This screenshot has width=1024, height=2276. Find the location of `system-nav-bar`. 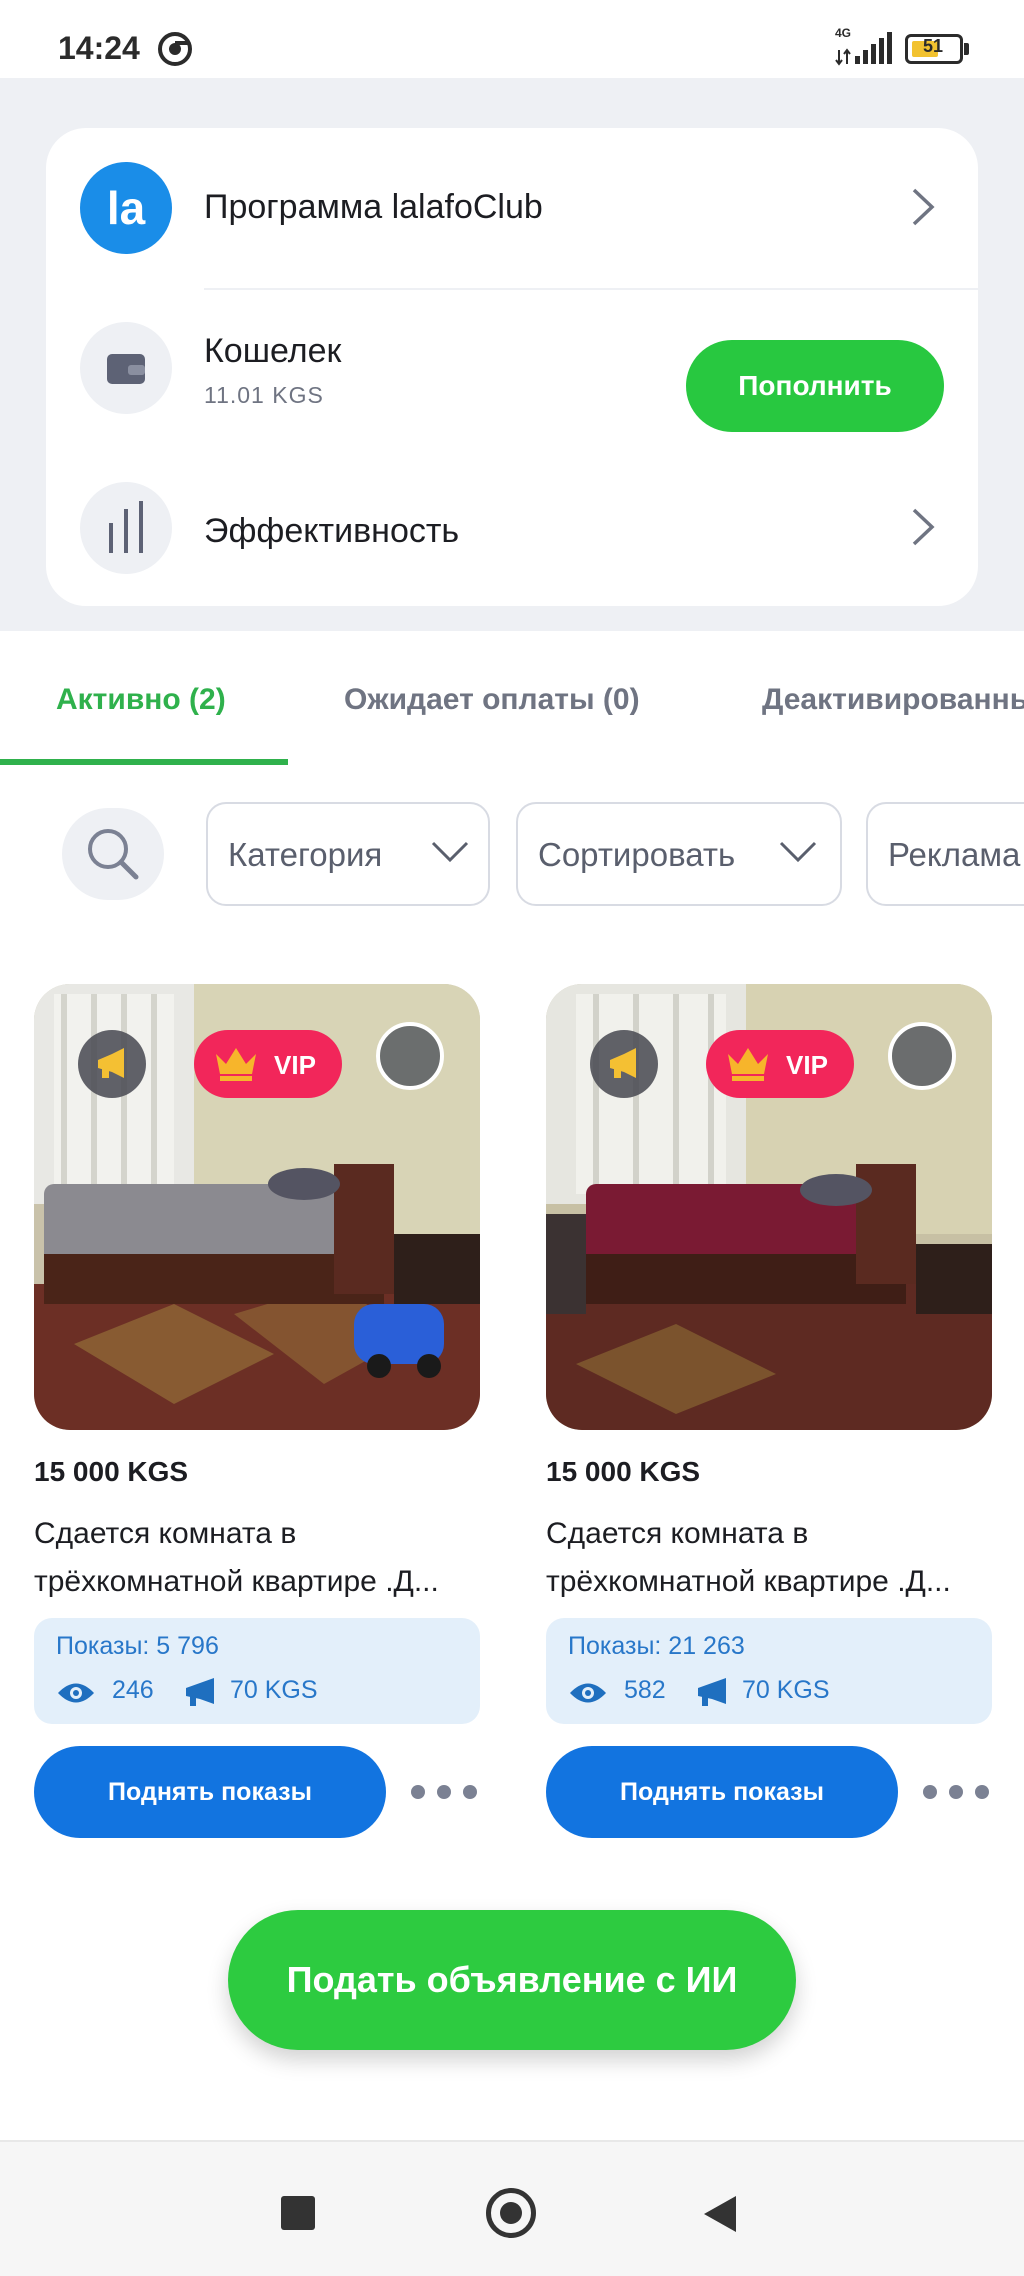

system-nav-bar is located at coordinates (512, 2208).